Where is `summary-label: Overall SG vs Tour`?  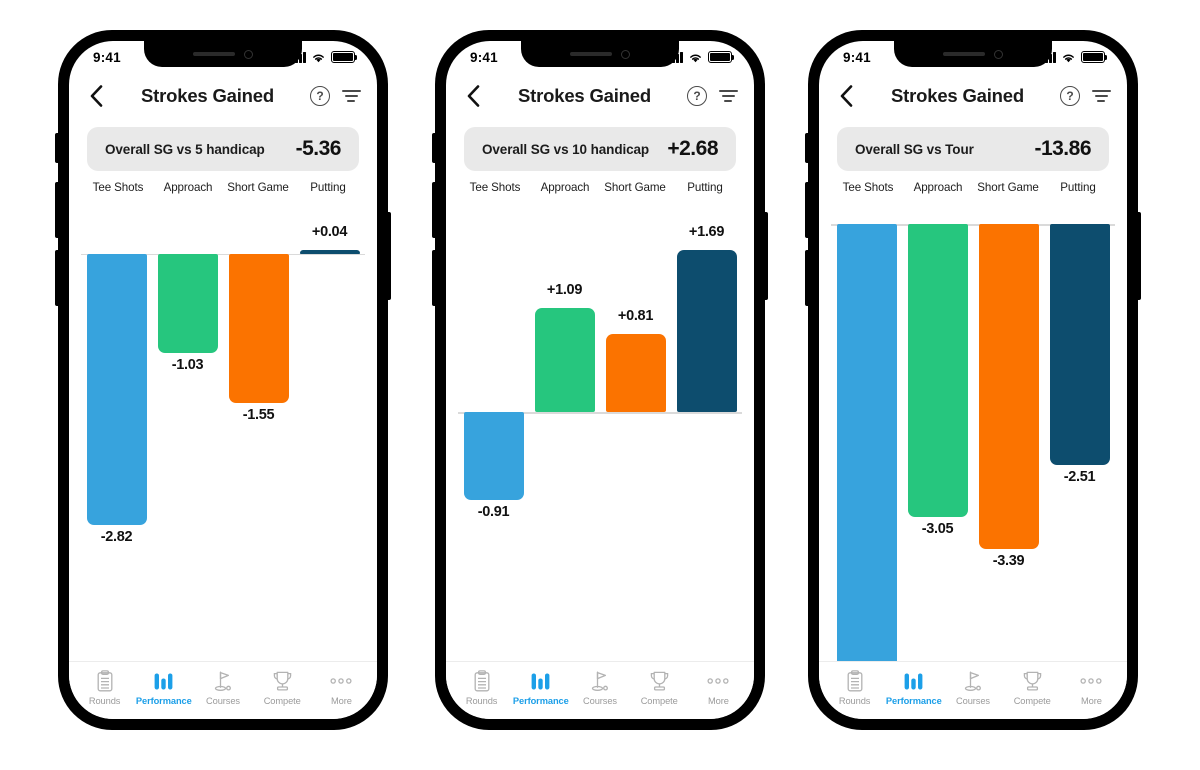 summary-label: Overall SG vs Tour is located at coordinates (914, 149).